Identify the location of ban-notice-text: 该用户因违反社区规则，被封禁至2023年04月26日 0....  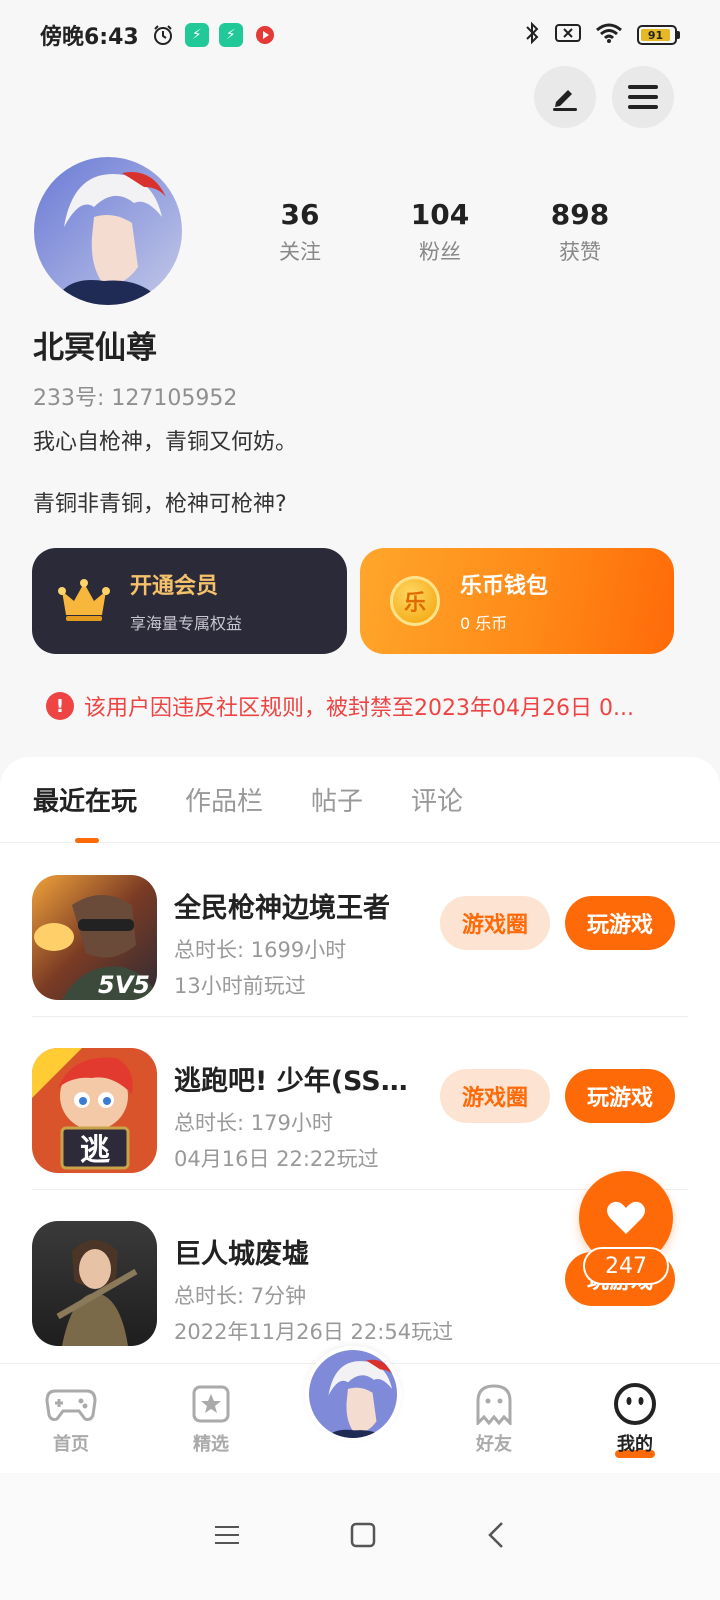
(359, 708).